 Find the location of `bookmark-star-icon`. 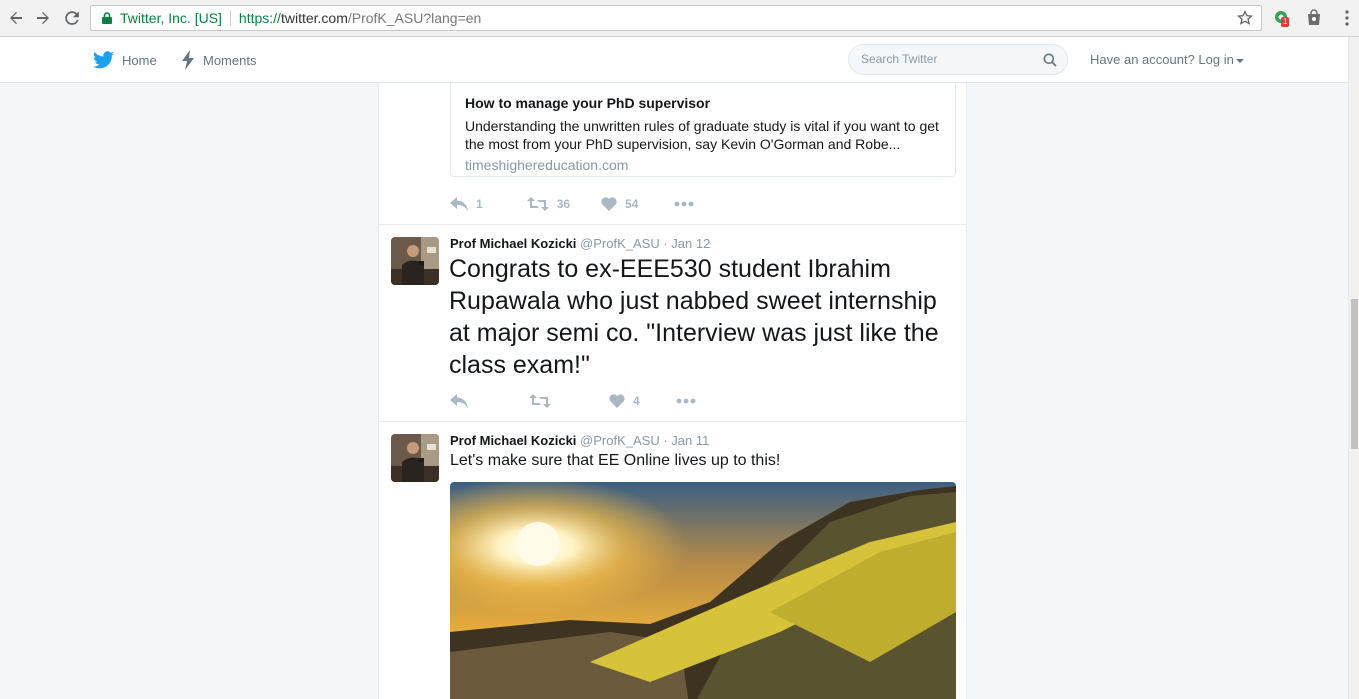

bookmark-star-icon is located at coordinates (1245, 17).